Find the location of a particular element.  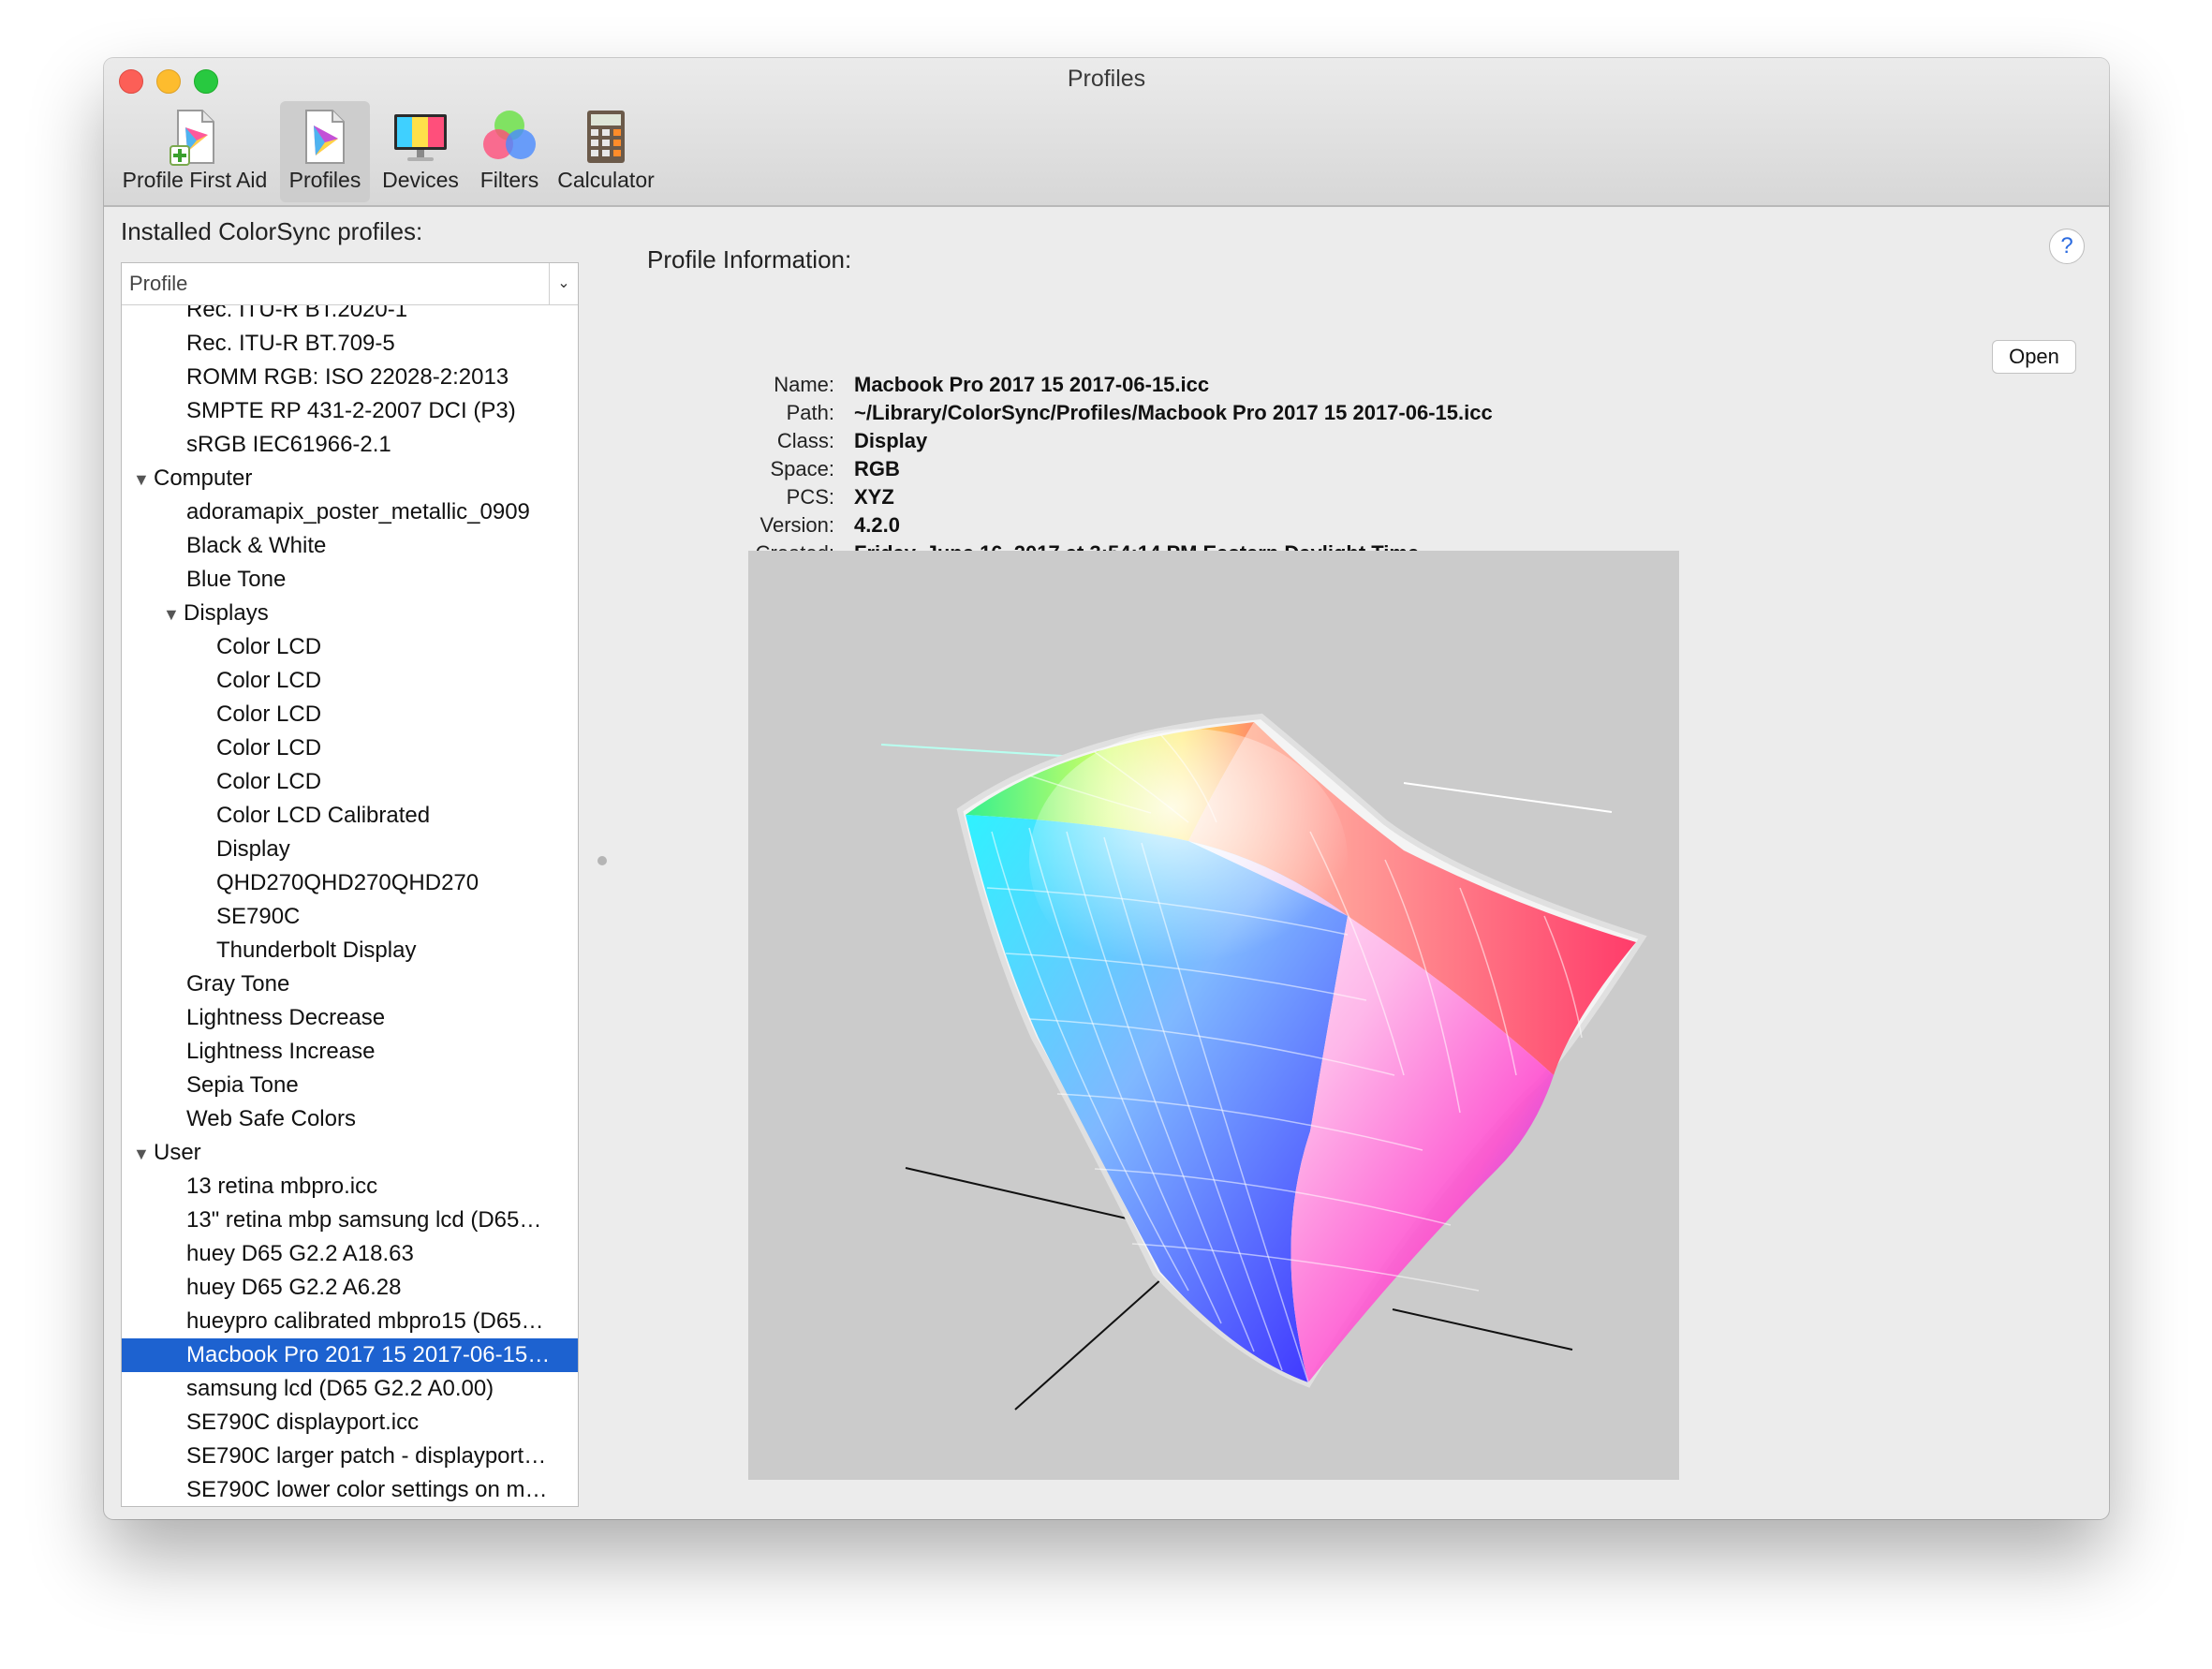

list-item: huey D65 G2.2 A6.28 is located at coordinates (350, 1288).